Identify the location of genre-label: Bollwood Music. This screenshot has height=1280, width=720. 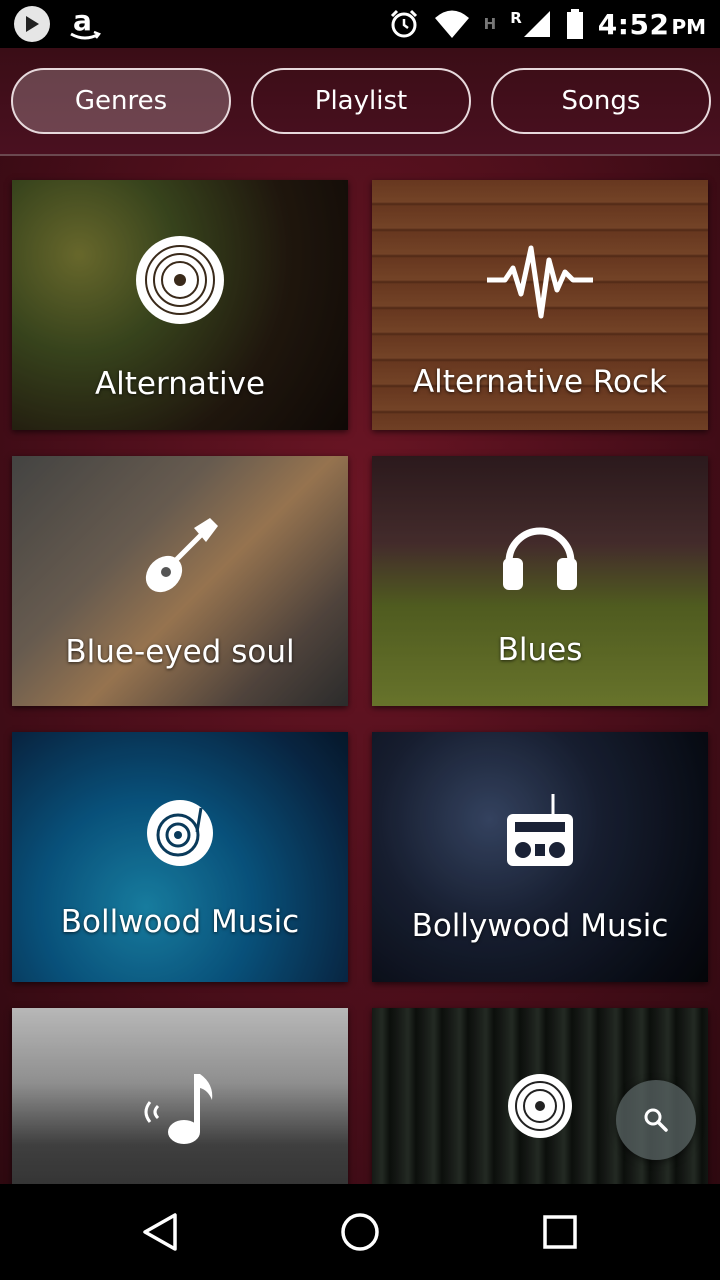
(180, 922).